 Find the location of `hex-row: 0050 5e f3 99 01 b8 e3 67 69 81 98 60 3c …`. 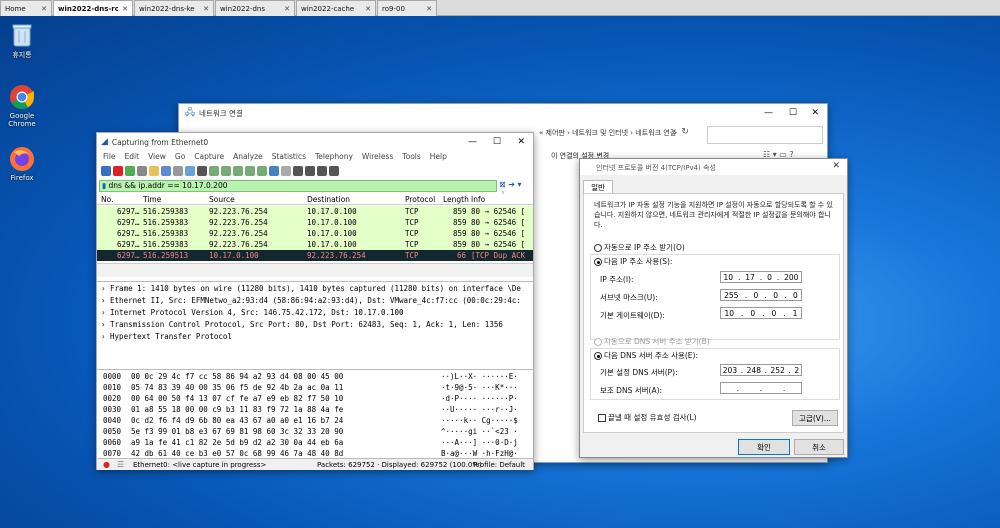

hex-row: 0050 5e f3 99 01 b8 e3 67 69 81 98 60 3c … is located at coordinates (315, 432).